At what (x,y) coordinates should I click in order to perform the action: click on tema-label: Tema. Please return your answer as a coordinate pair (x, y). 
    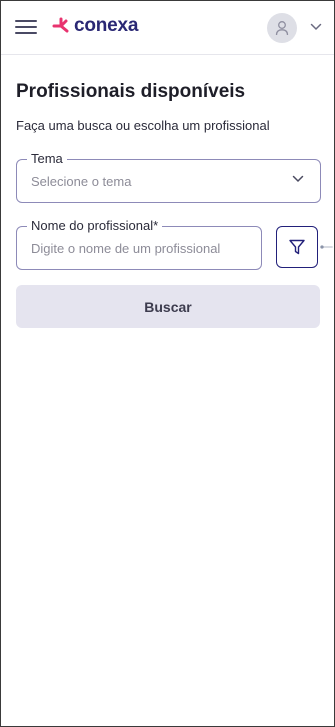
    Looking at the image, I should click on (47, 159).